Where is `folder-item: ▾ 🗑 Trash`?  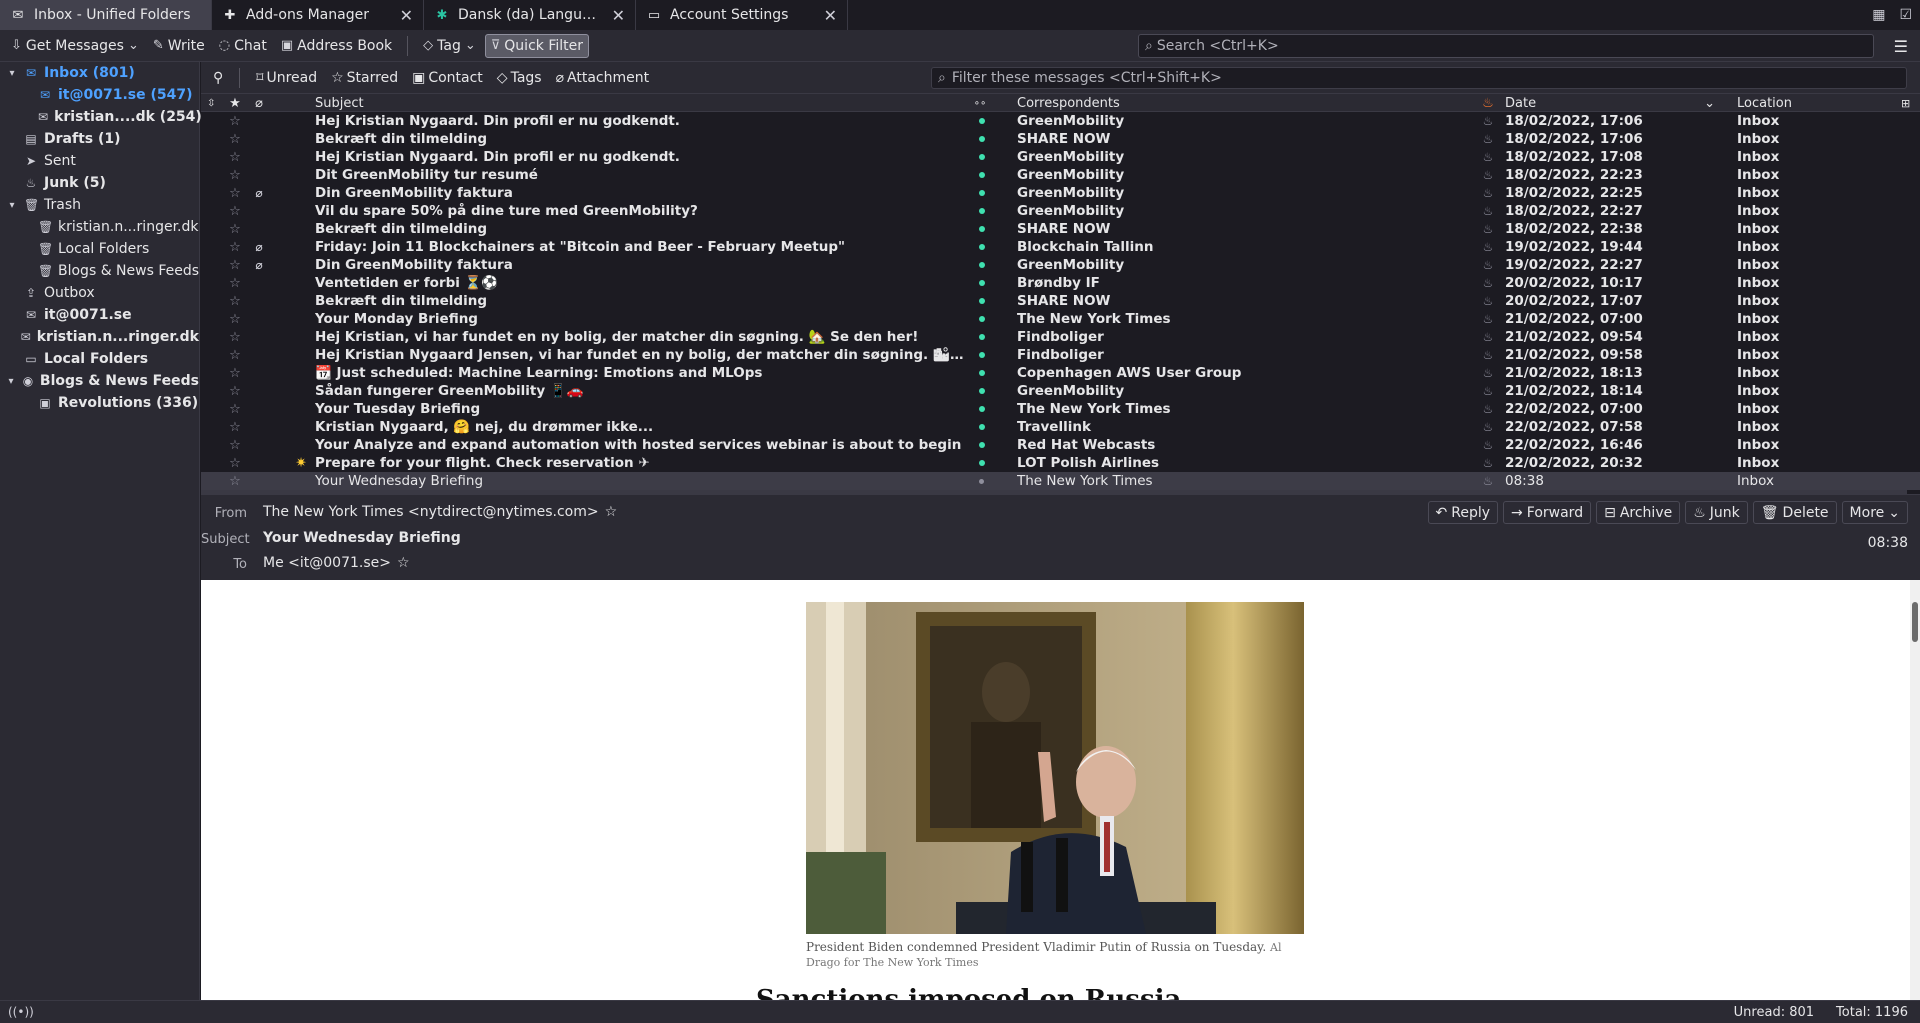
folder-item: ▾ 🗑 Trash is located at coordinates (99, 205).